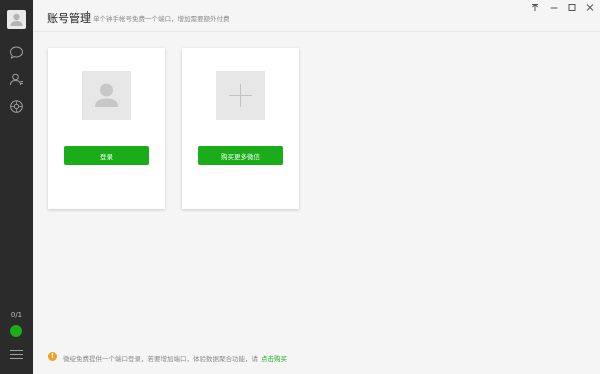 This screenshot has height=374, width=600. I want to click on settings-icon, so click(16, 106).